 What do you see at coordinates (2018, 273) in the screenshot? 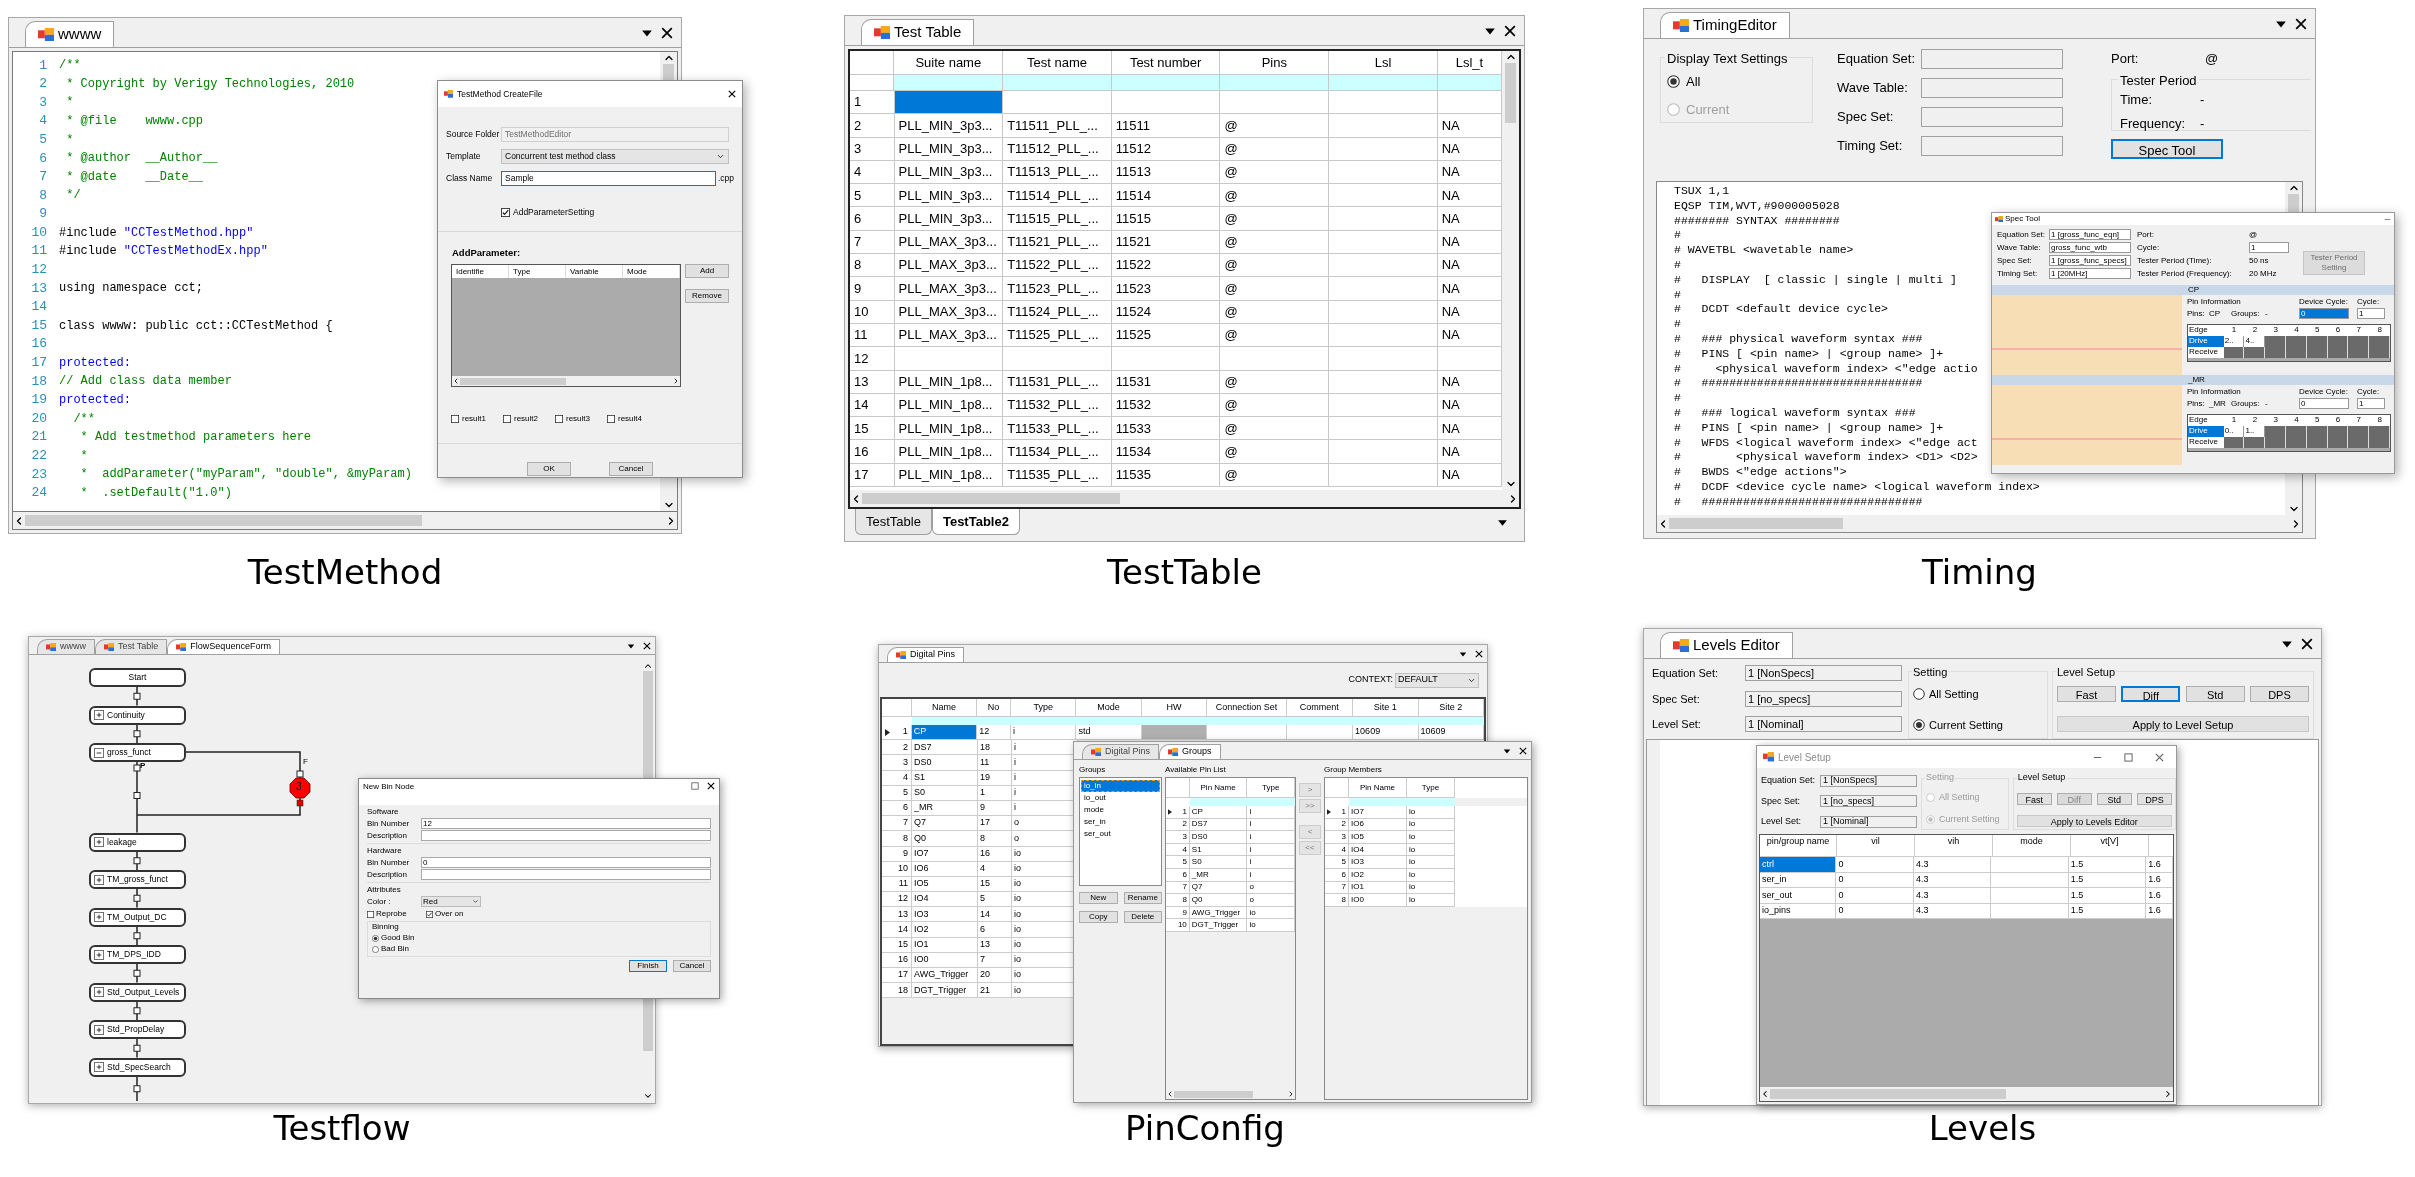
I see `field-label: Timing Set:` at bounding box center [2018, 273].